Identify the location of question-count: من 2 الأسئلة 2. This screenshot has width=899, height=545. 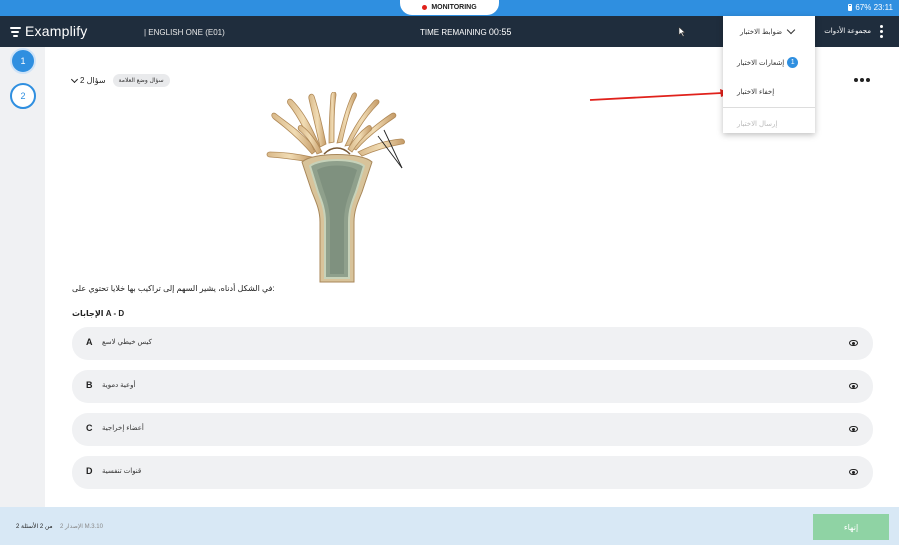
(34, 527).